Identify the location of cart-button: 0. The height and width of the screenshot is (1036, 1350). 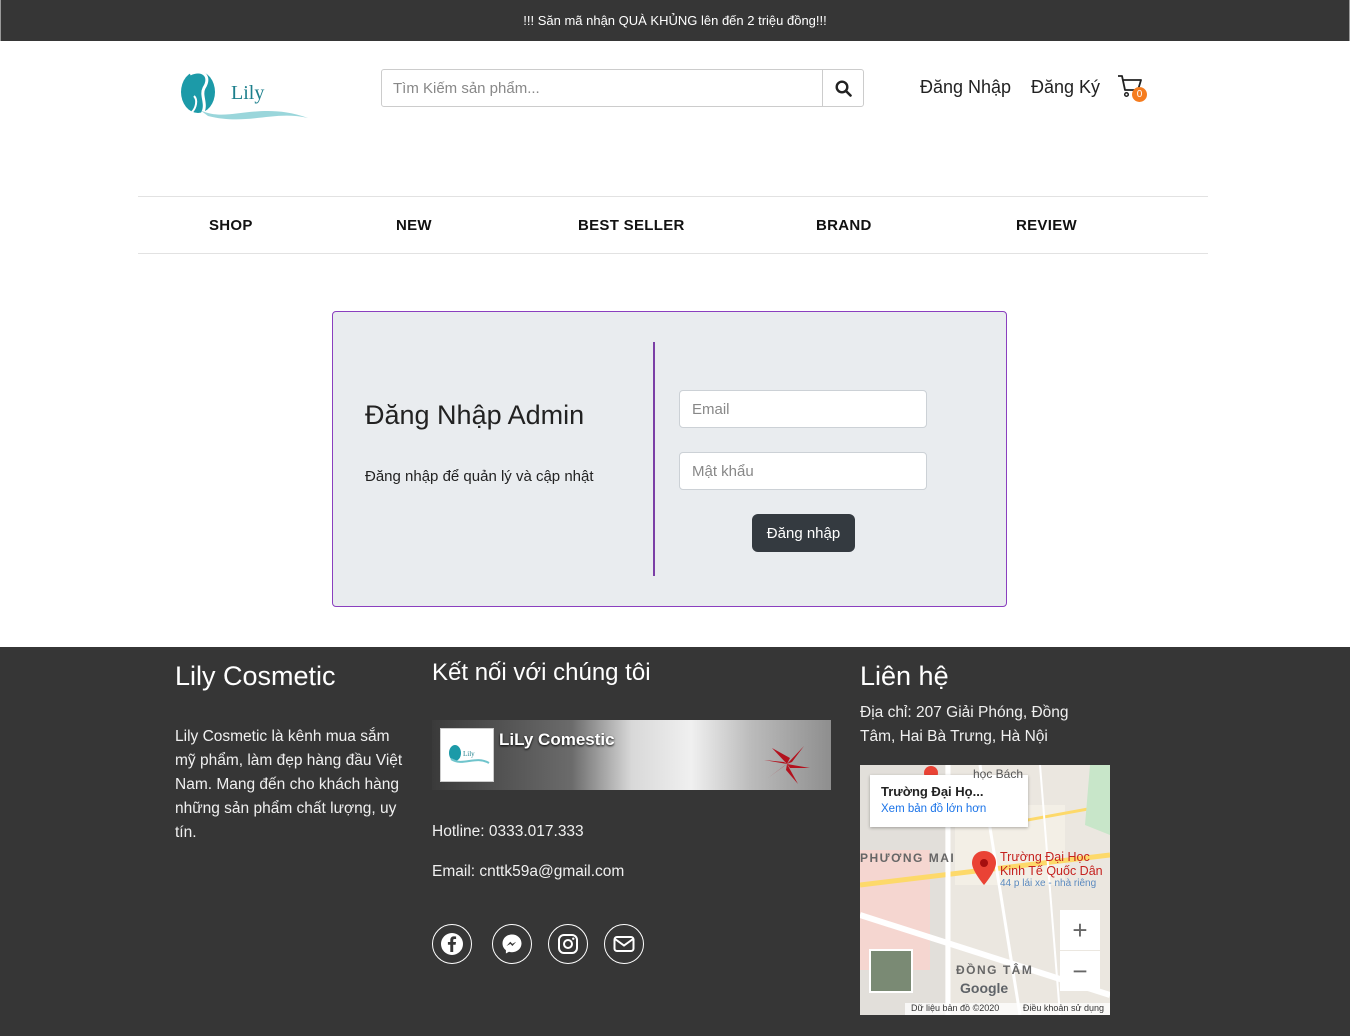
(1133, 89).